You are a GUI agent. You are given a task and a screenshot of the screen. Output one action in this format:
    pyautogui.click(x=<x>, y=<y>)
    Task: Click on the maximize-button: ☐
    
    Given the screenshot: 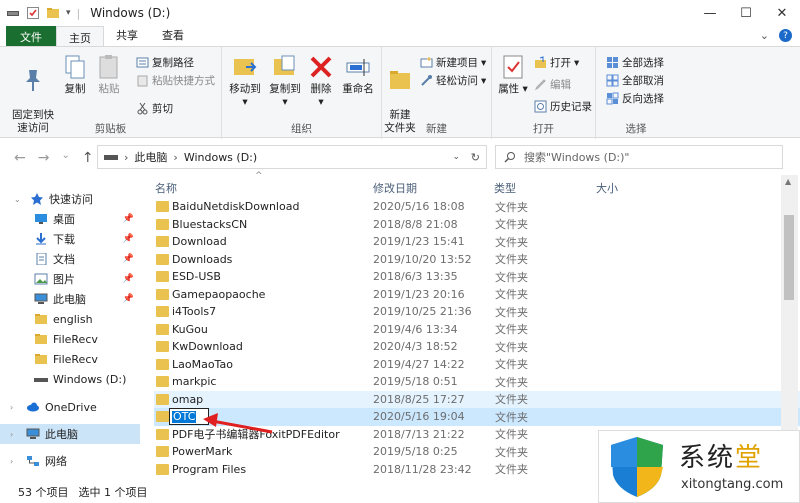 What is the action you would take?
    pyautogui.click(x=746, y=13)
    